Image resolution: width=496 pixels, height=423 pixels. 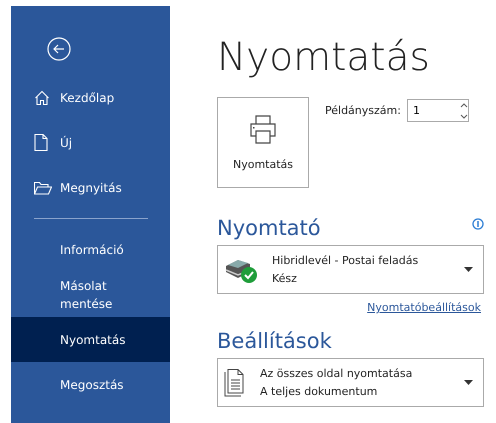 What do you see at coordinates (90, 294) in the screenshot?
I see `sidebar-item: Másolat mentése` at bounding box center [90, 294].